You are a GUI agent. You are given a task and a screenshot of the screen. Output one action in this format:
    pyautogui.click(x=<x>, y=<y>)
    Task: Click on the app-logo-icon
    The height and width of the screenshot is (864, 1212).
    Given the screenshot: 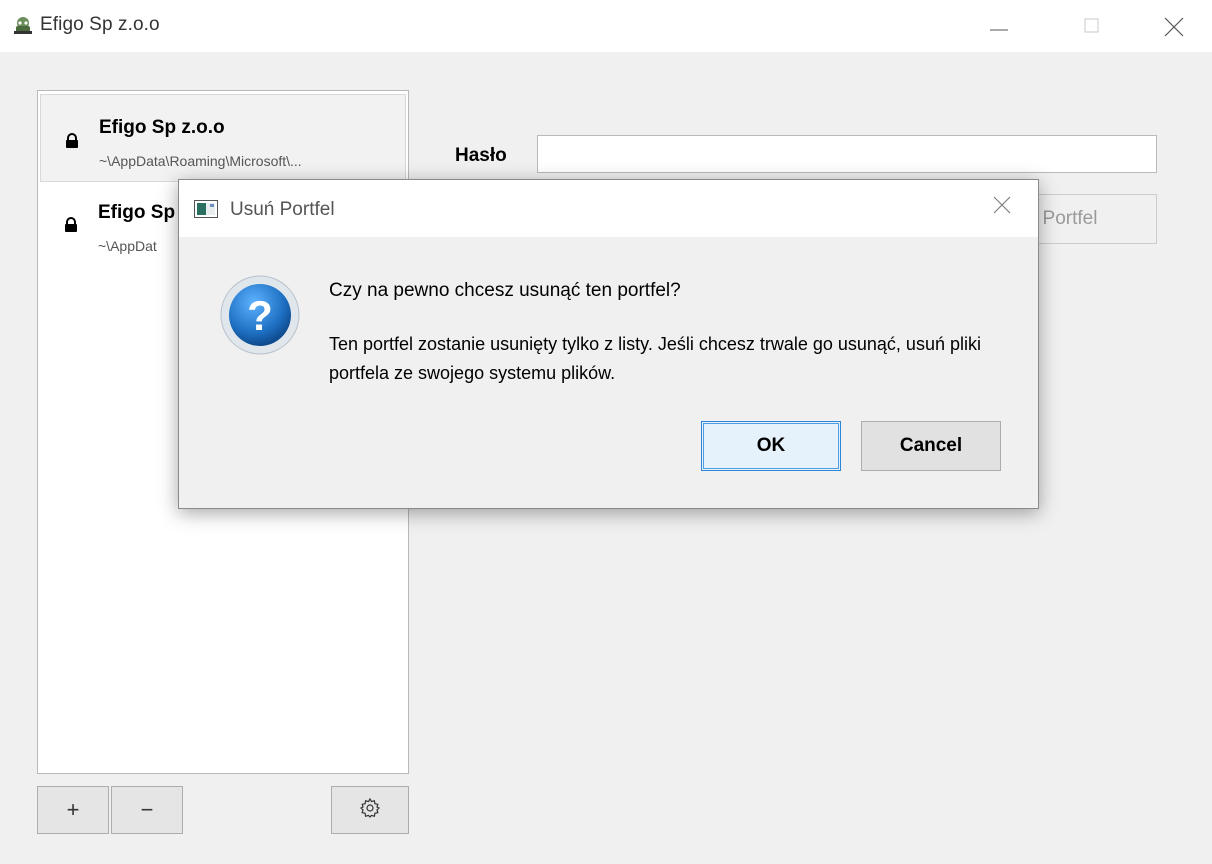 What is the action you would take?
    pyautogui.click(x=23, y=25)
    